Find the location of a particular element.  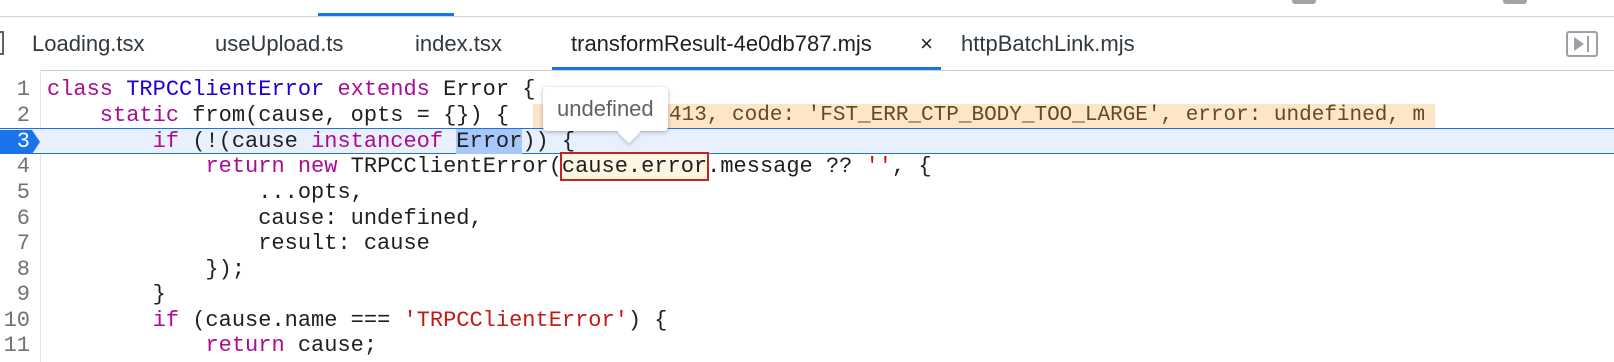

code-line: 7 result: cause is located at coordinates (807, 244).